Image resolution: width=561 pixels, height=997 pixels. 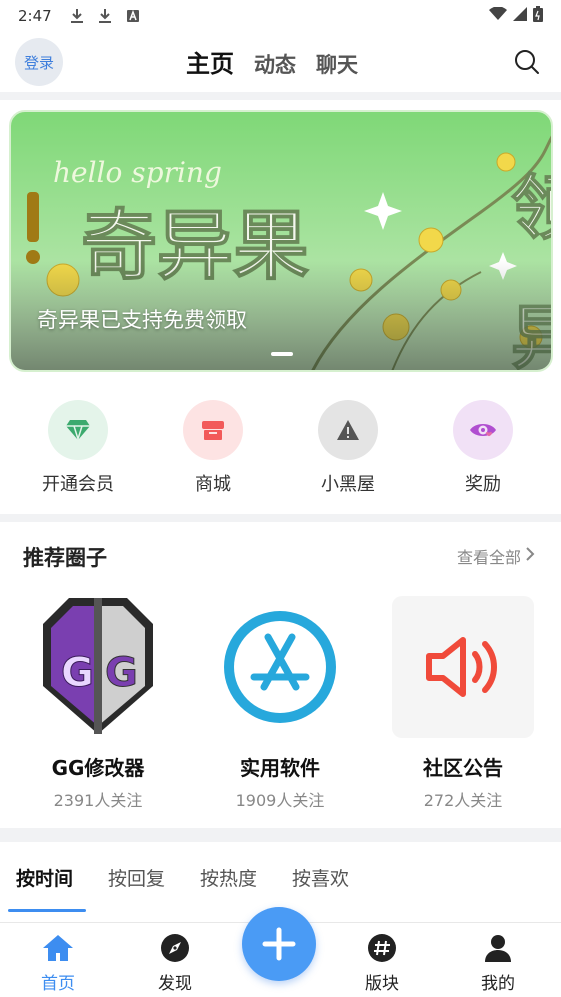 What do you see at coordinates (282, 354) in the screenshot?
I see `carousel-indicator` at bounding box center [282, 354].